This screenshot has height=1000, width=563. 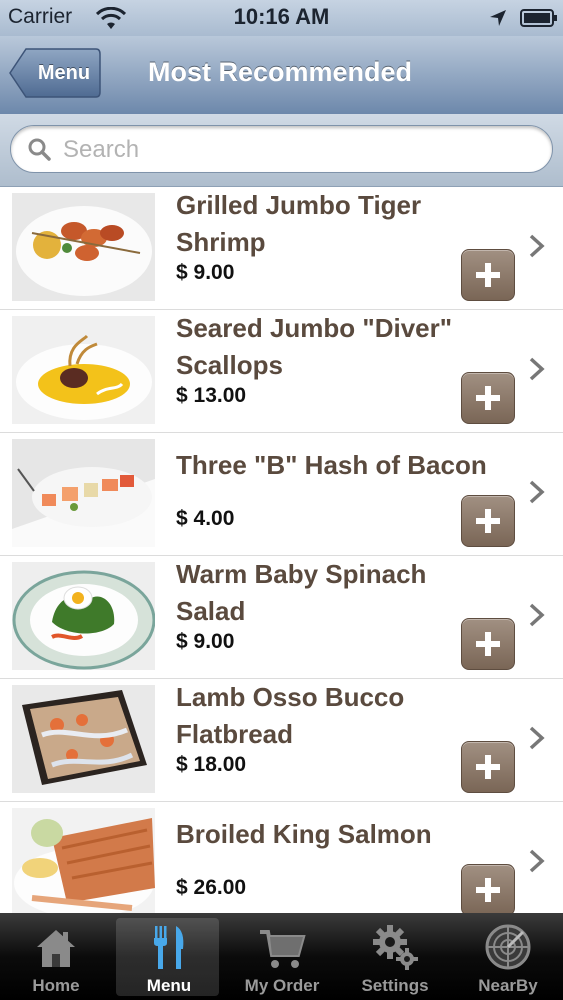 I want to click on dish-price: $ 18.00, so click(x=211, y=764).